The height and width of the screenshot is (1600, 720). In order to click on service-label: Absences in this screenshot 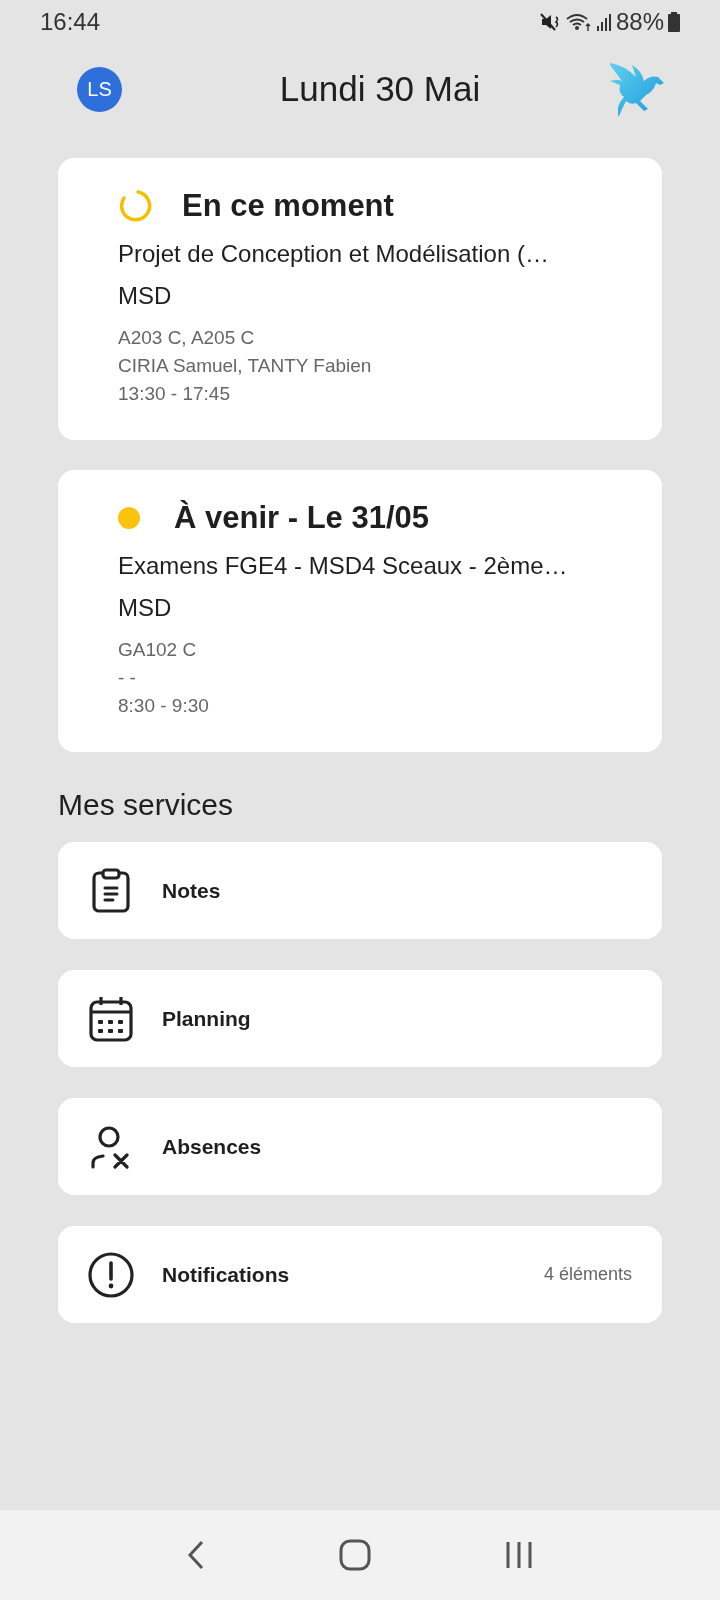, I will do `click(212, 1146)`.